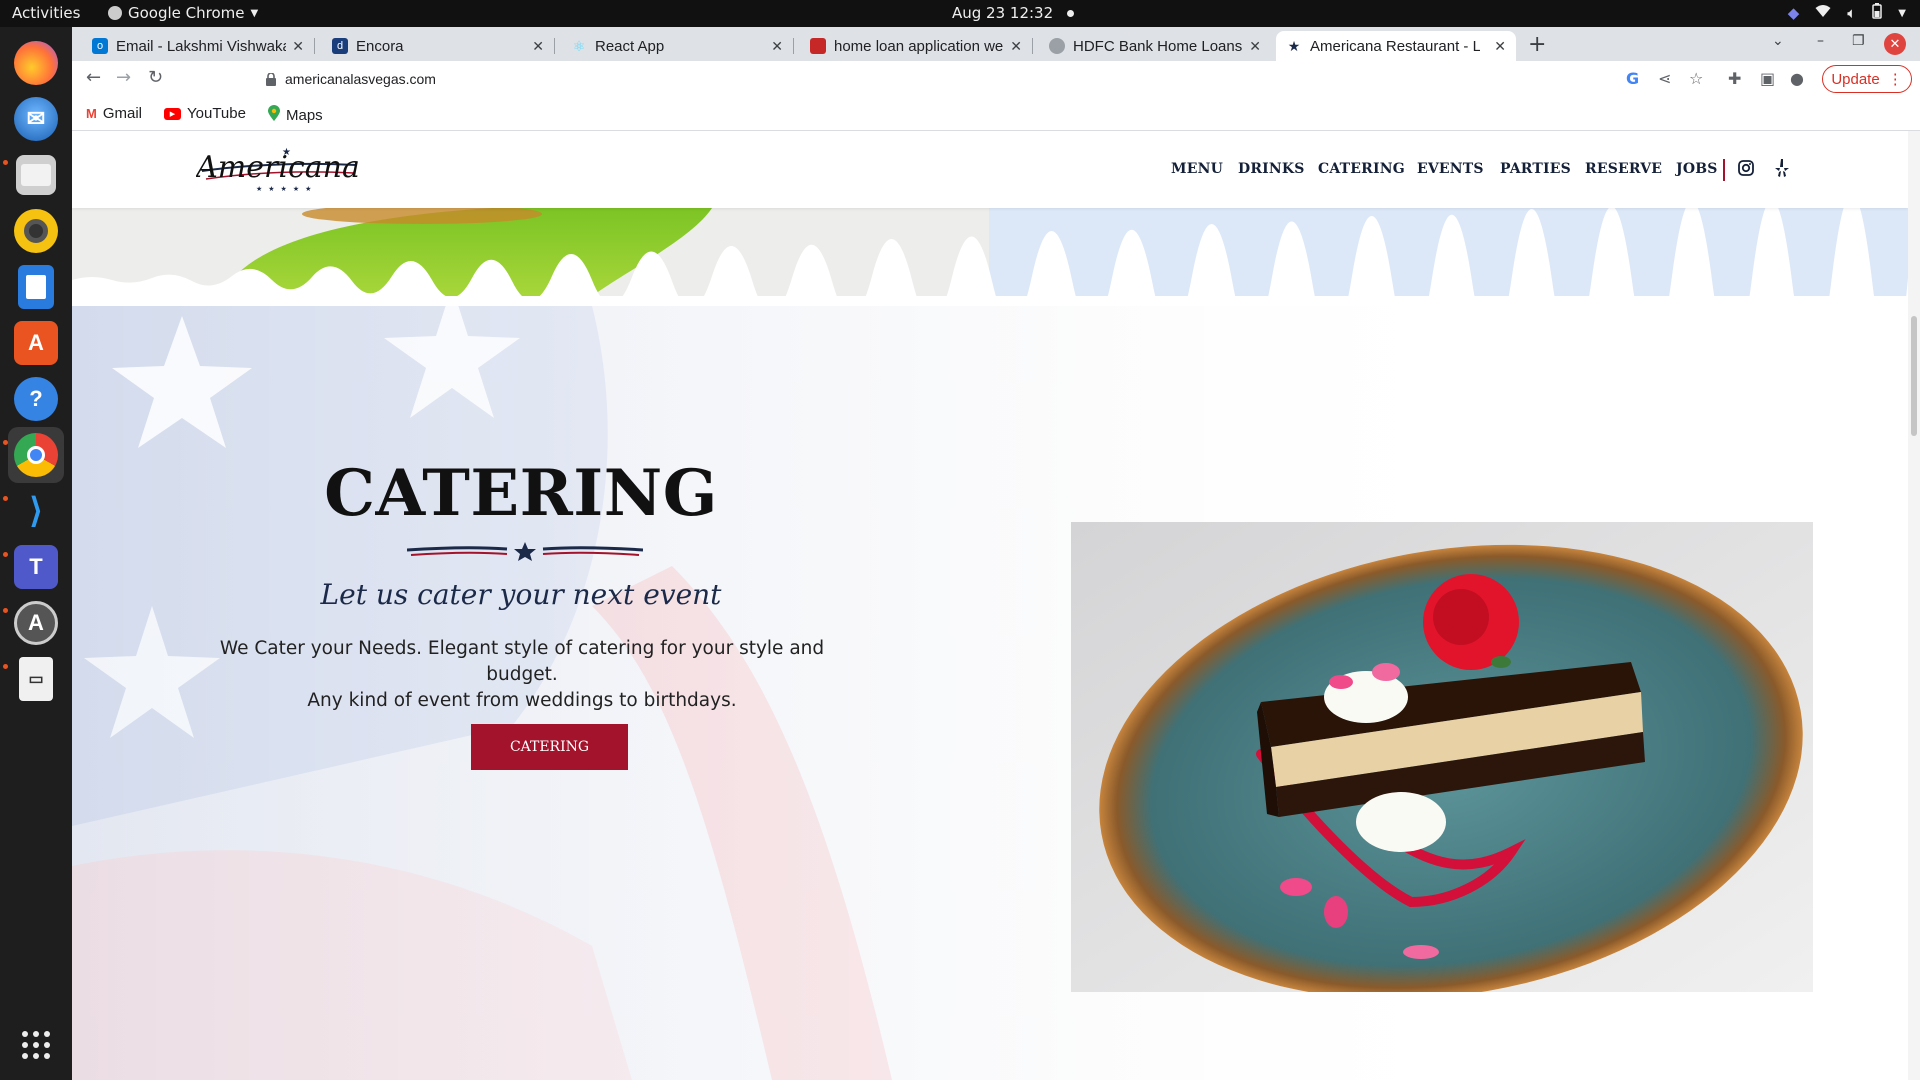 Image resolution: width=1920 pixels, height=1080 pixels. Describe the element at coordinates (818, 46) in the screenshot. I see `page-icon` at that location.